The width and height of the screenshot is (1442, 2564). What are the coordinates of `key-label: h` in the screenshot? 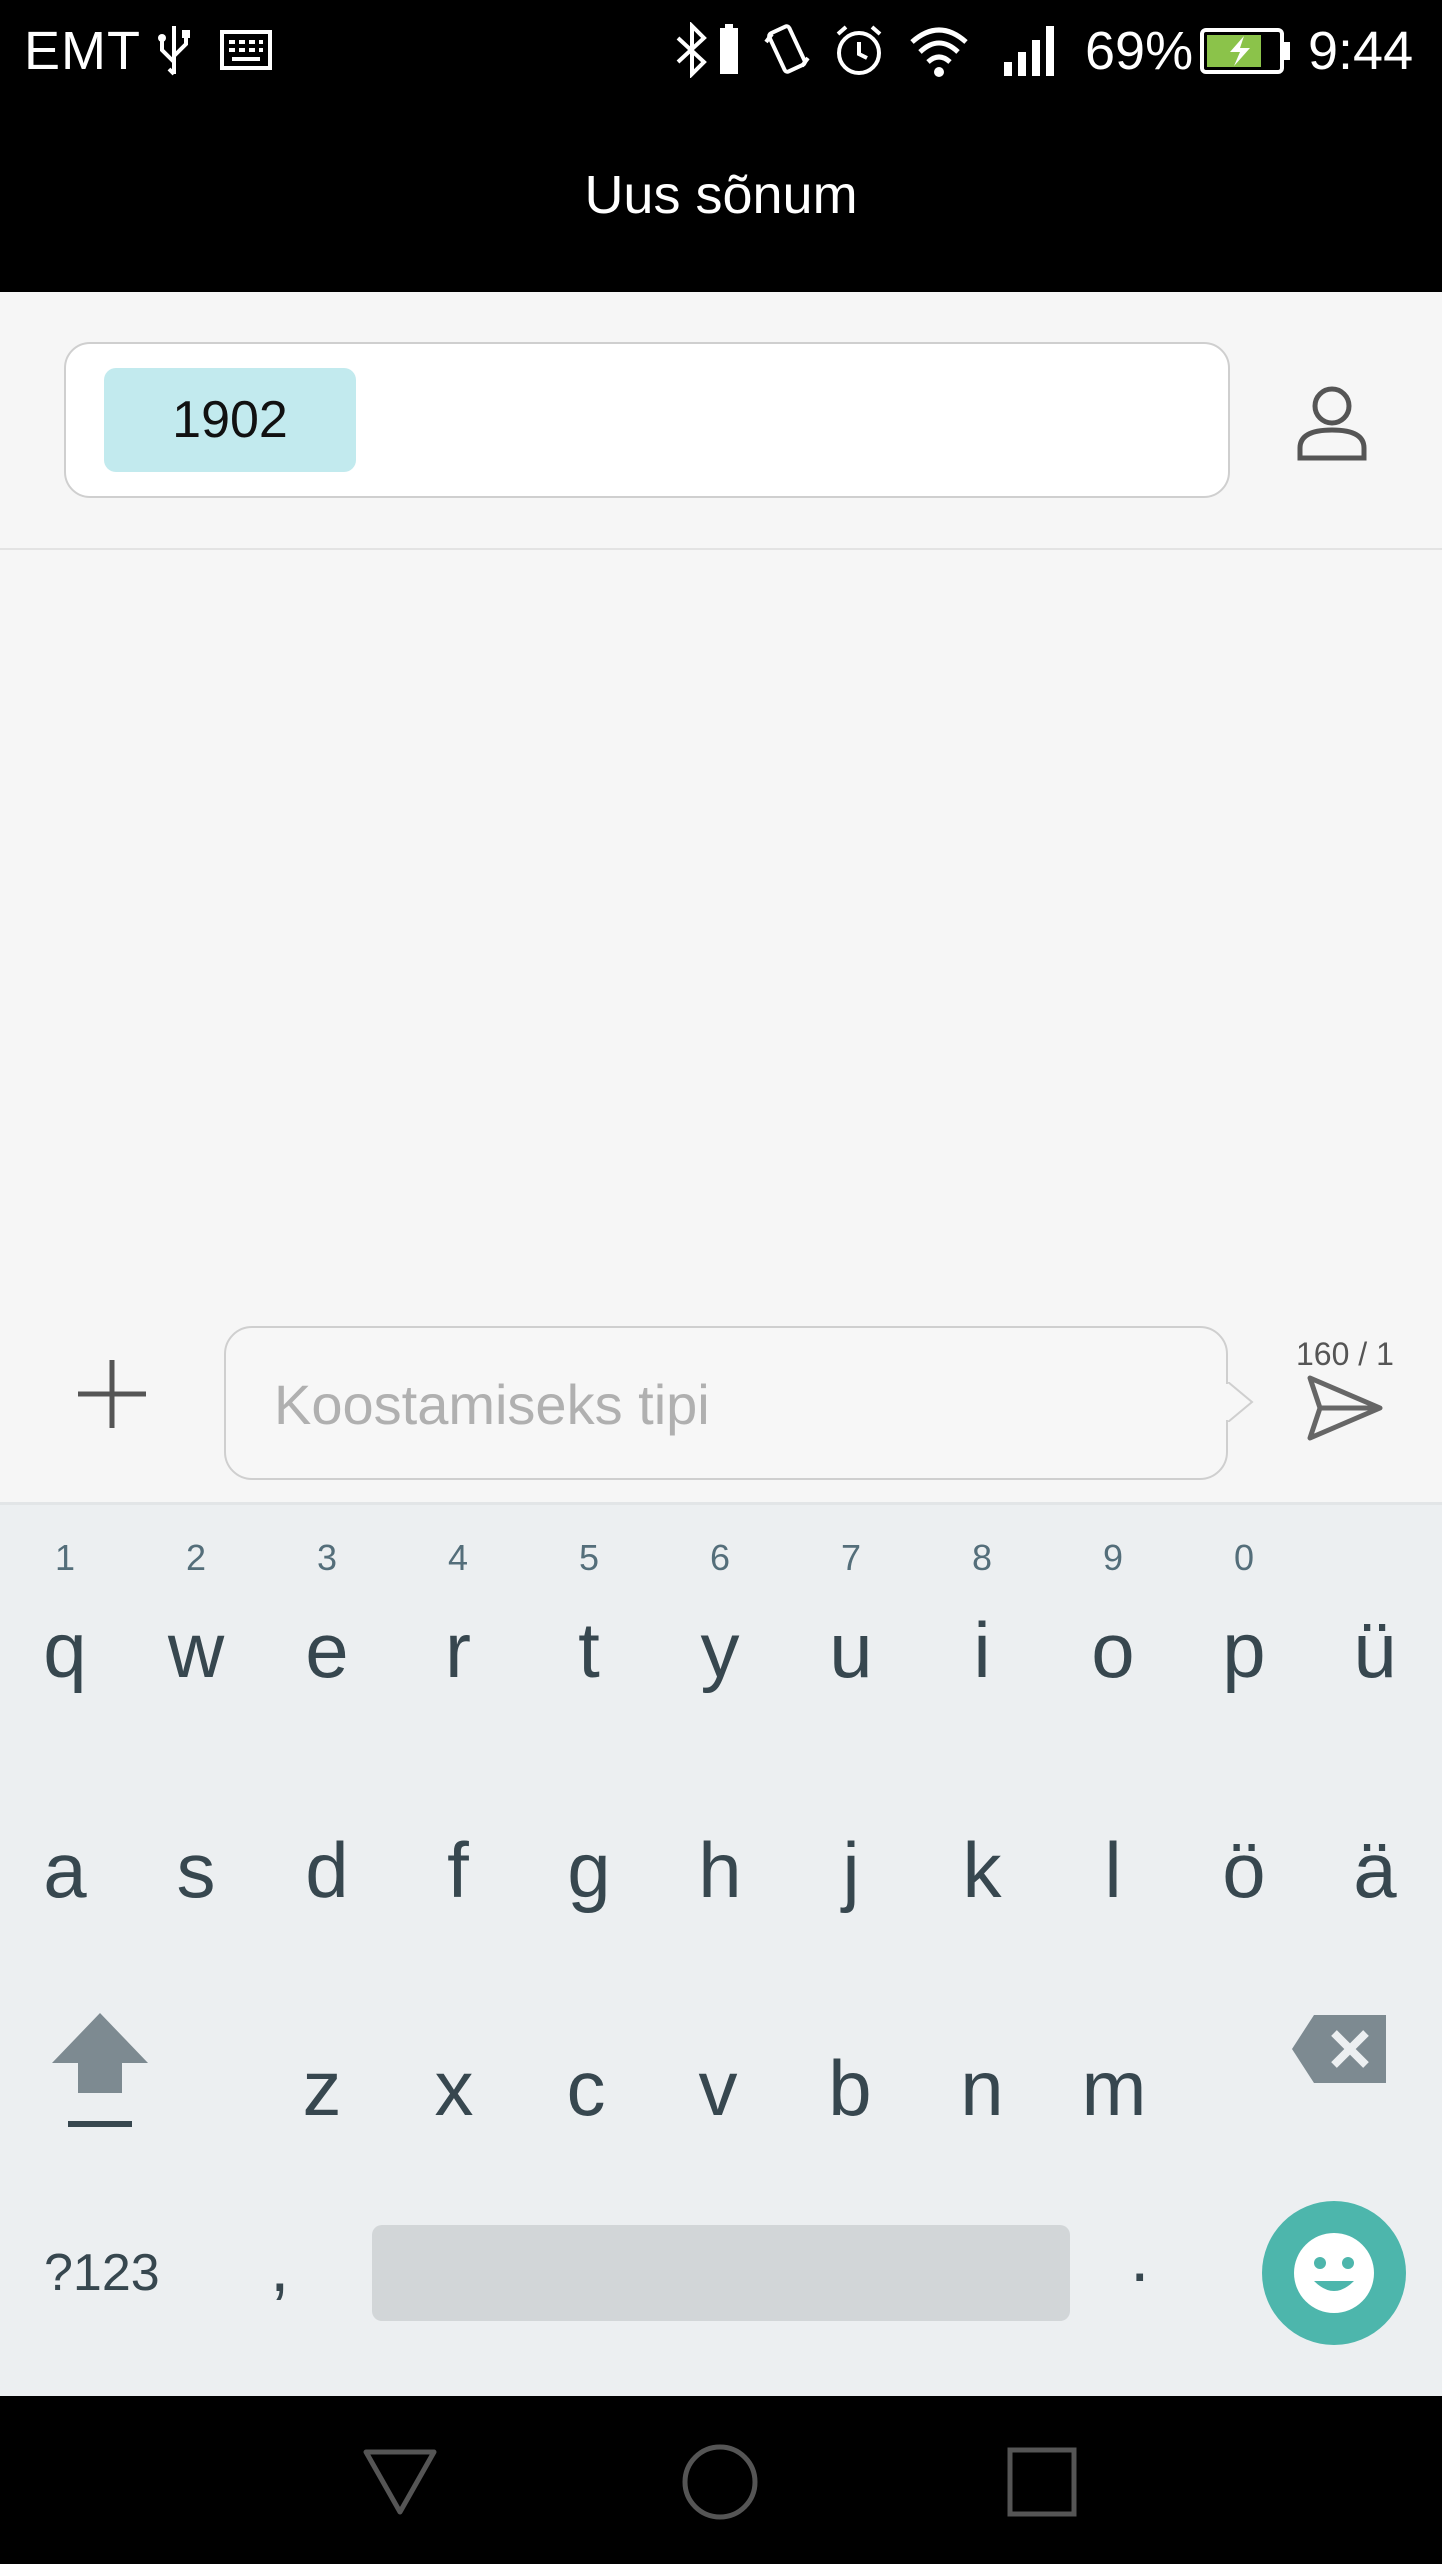 It's located at (720, 1870).